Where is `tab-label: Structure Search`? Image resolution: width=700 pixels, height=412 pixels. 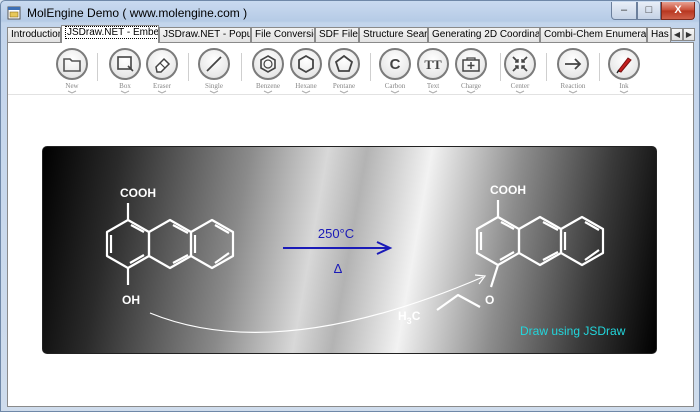
tab-label: Structure Search is located at coordinates (395, 34).